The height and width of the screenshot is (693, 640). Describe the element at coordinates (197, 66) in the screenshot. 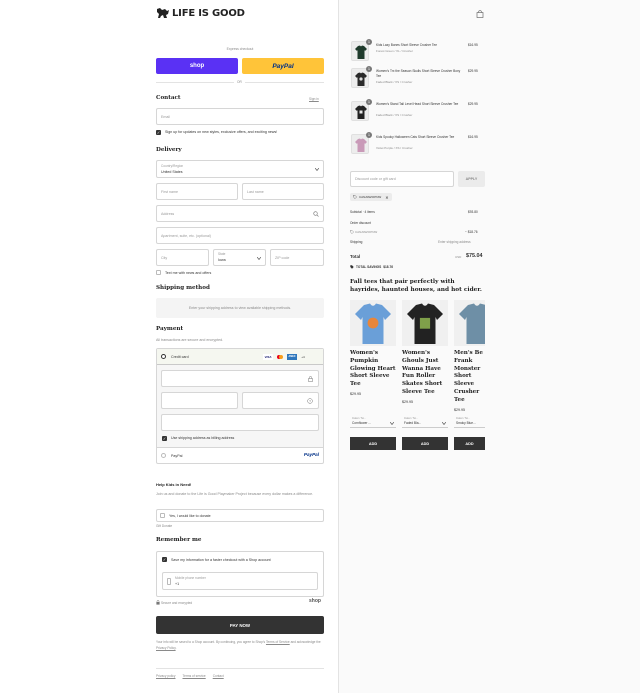

I see `shop-pay-button: shop` at that location.